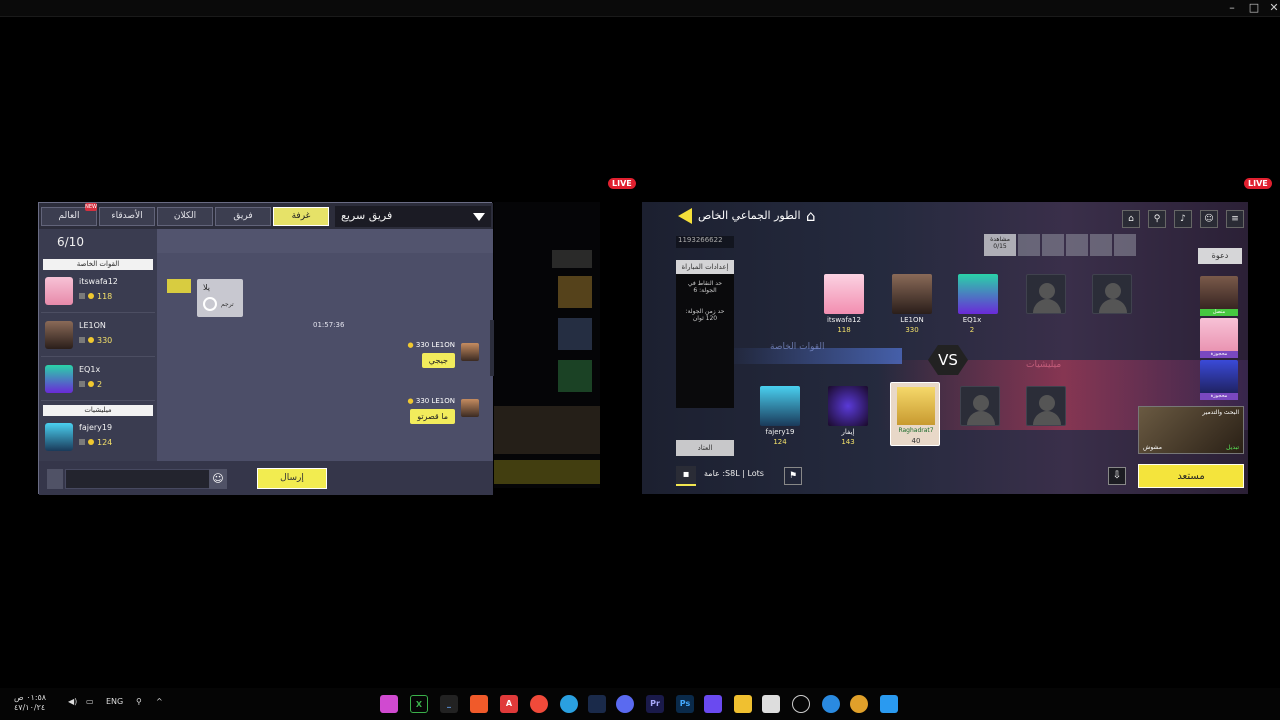 This screenshot has width=1280, height=720. I want to click on chat-icon: ▪, so click(686, 476).